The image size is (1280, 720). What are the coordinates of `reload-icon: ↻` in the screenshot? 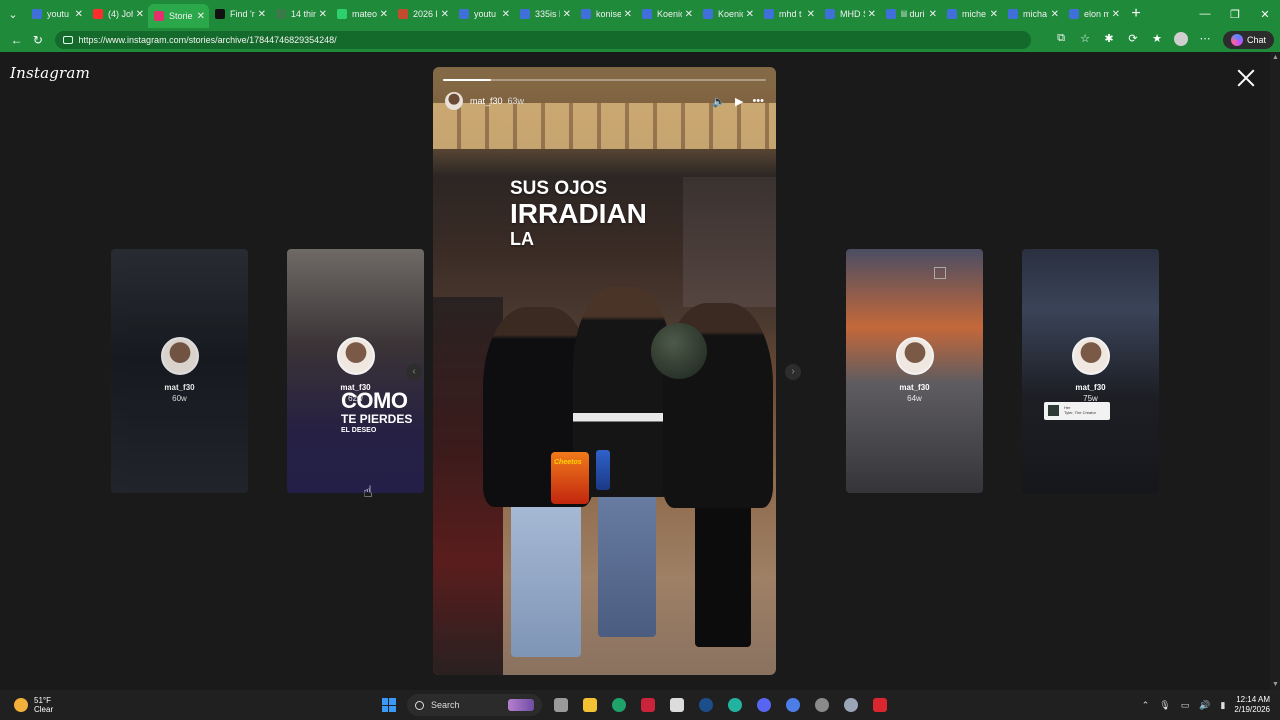 It's located at (37, 40).